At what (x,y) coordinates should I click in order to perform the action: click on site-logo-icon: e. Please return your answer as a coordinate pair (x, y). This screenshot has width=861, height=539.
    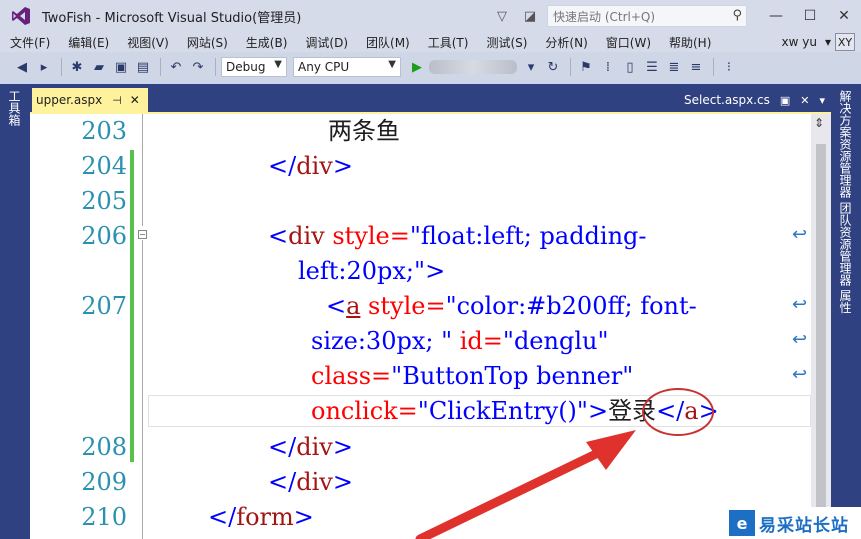
    Looking at the image, I should click on (742, 523).